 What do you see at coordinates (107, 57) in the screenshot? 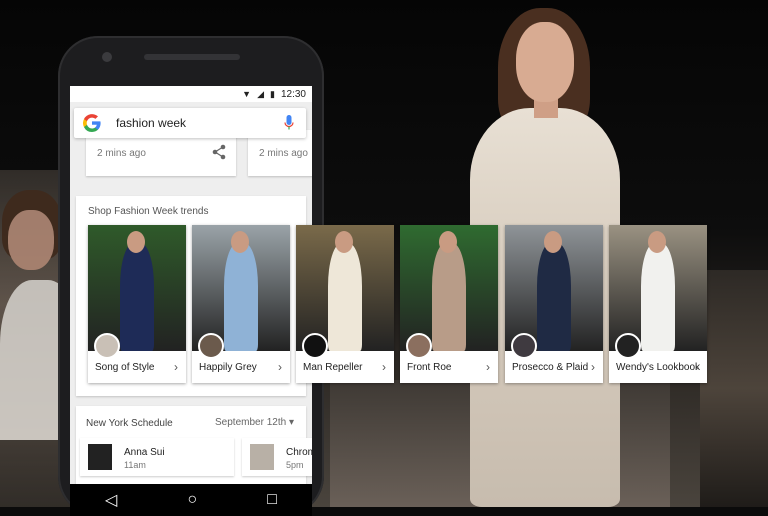
I see `front-camera` at bounding box center [107, 57].